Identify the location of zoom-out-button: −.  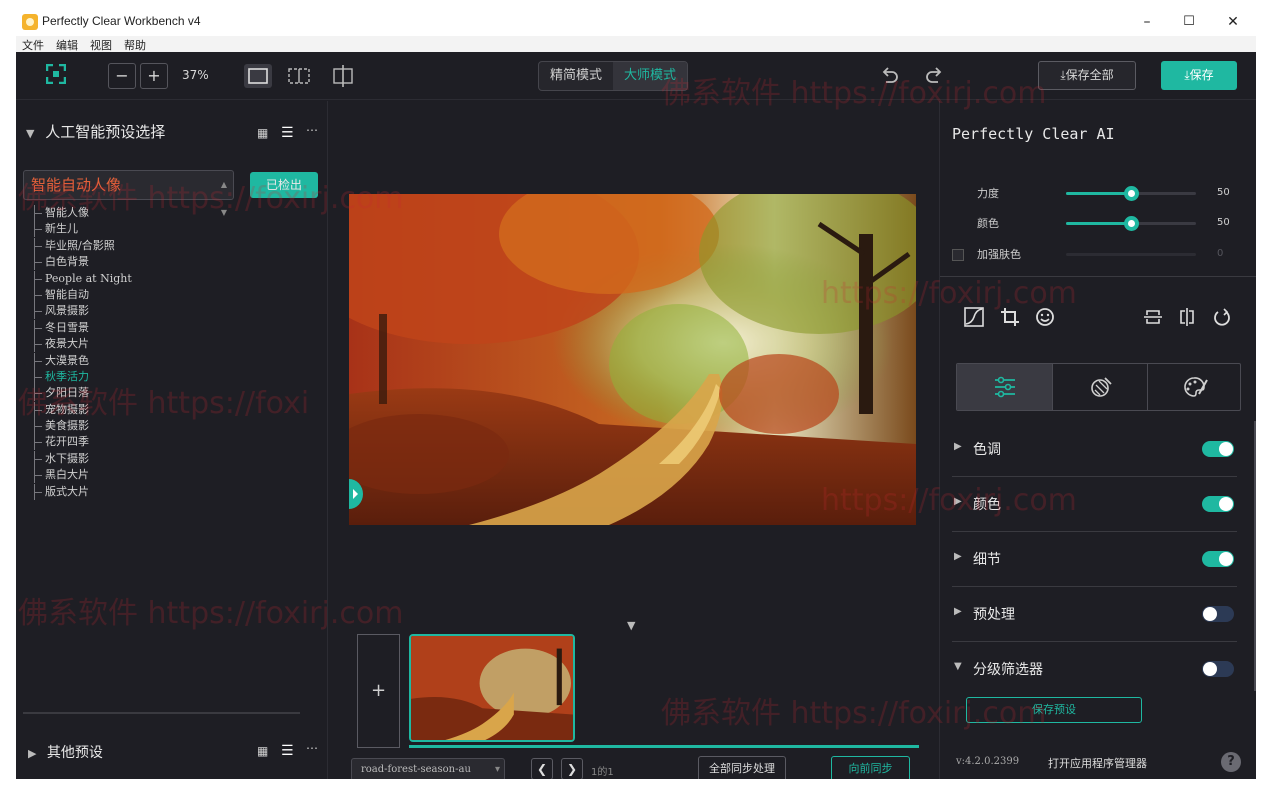
(122, 76).